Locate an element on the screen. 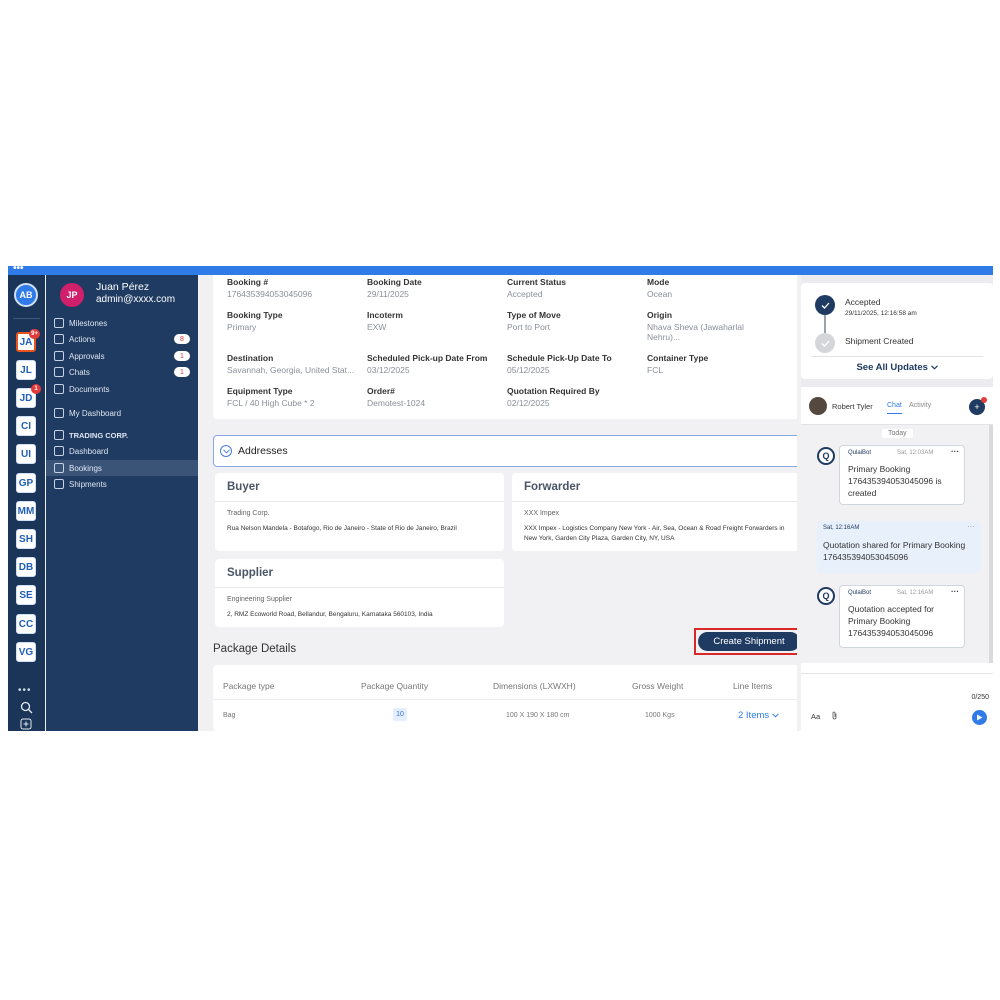 The height and width of the screenshot is (1000, 1000). workspace-jl: JL is located at coordinates (26, 370).